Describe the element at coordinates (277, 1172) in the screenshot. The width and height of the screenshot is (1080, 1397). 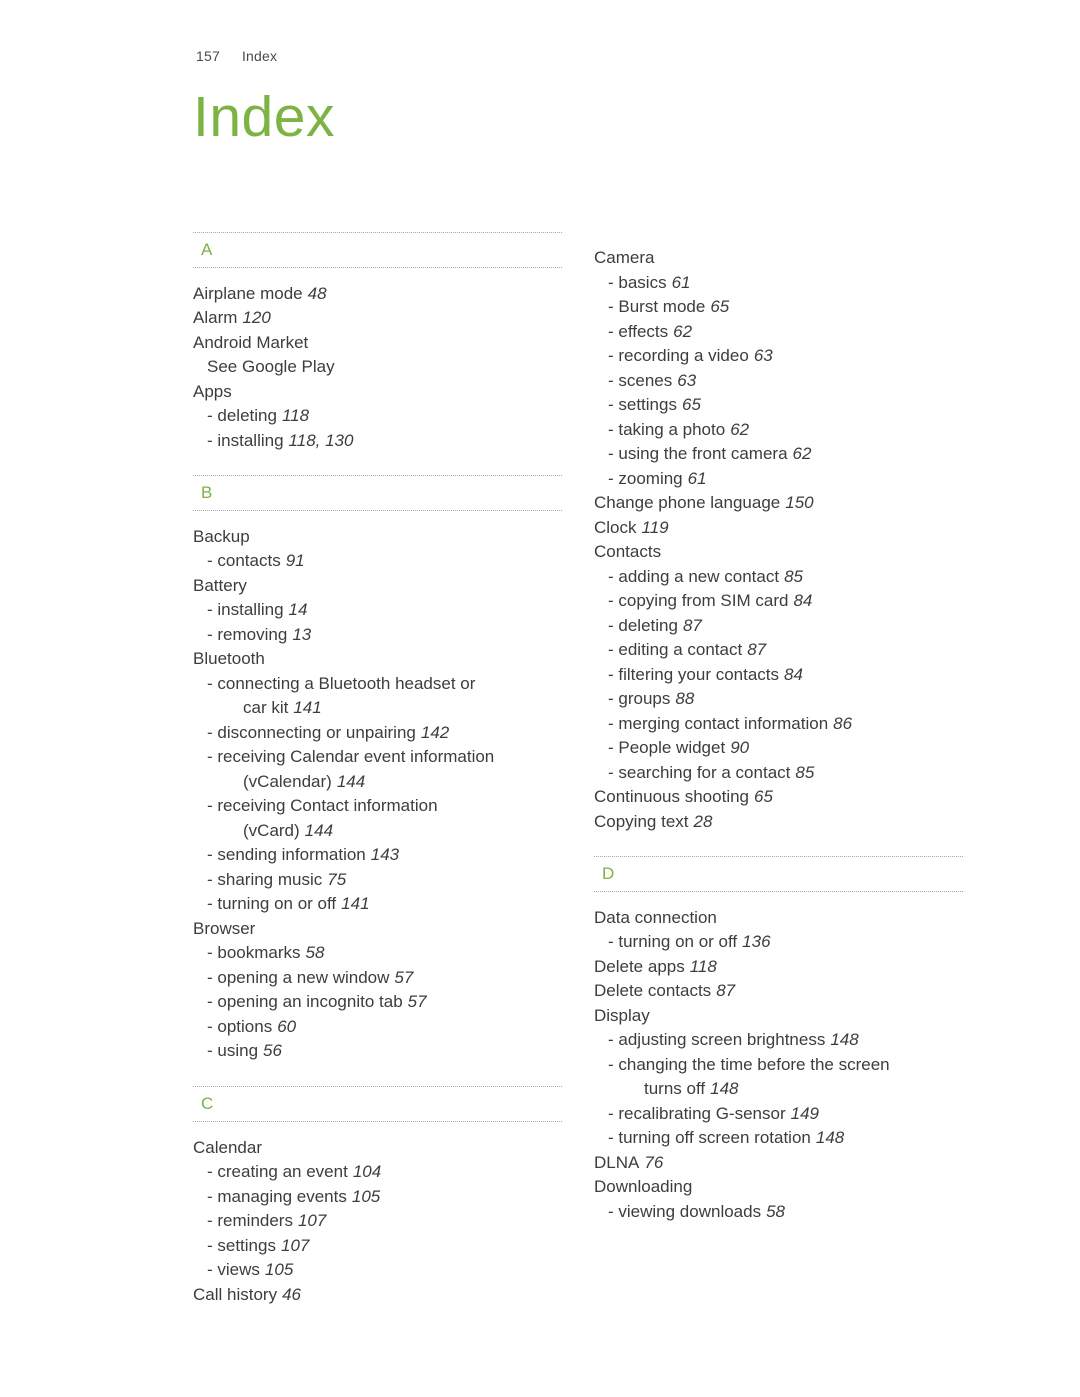
I see `index-entry-label: - creating an event` at that location.